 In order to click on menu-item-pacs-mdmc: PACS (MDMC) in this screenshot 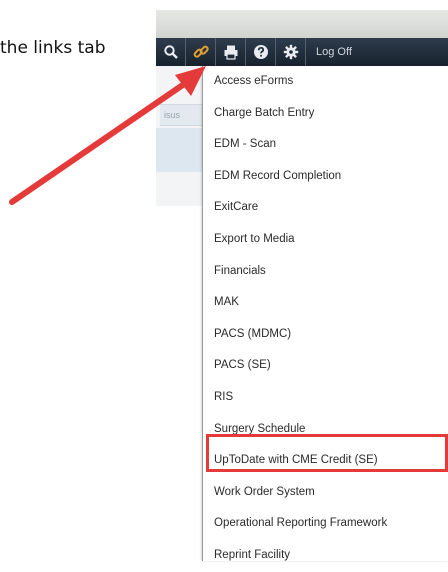, I will do `click(325, 335)`.